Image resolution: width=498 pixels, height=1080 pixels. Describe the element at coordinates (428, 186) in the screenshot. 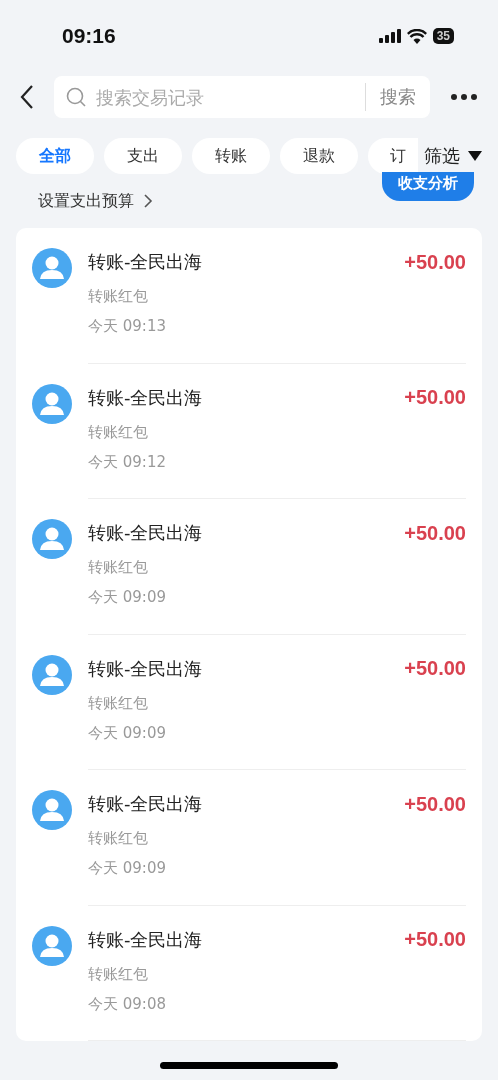

I see `analysis-button: 收支分析` at that location.